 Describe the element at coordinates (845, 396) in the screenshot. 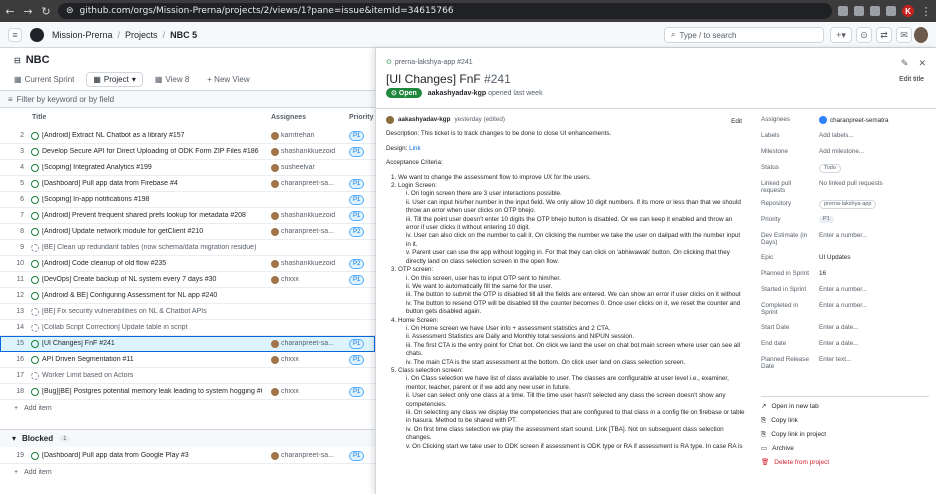

I see `divider` at that location.